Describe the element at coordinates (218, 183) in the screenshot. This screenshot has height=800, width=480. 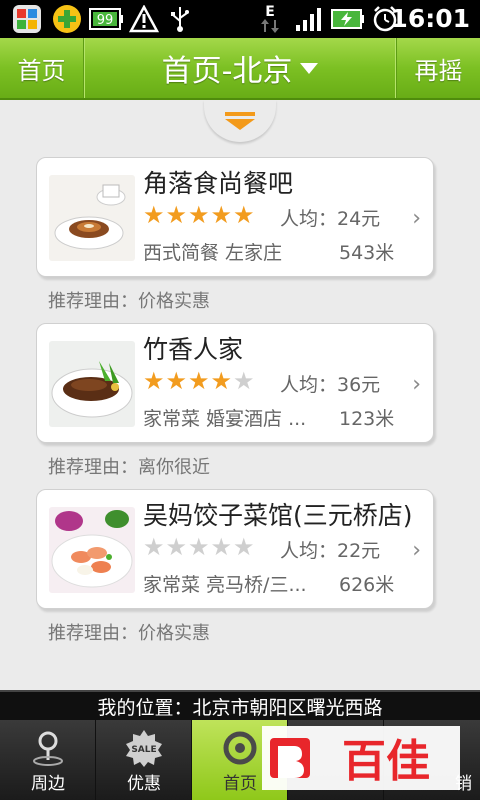
I see `restaurant-name: 角落食尚餐吧` at that location.